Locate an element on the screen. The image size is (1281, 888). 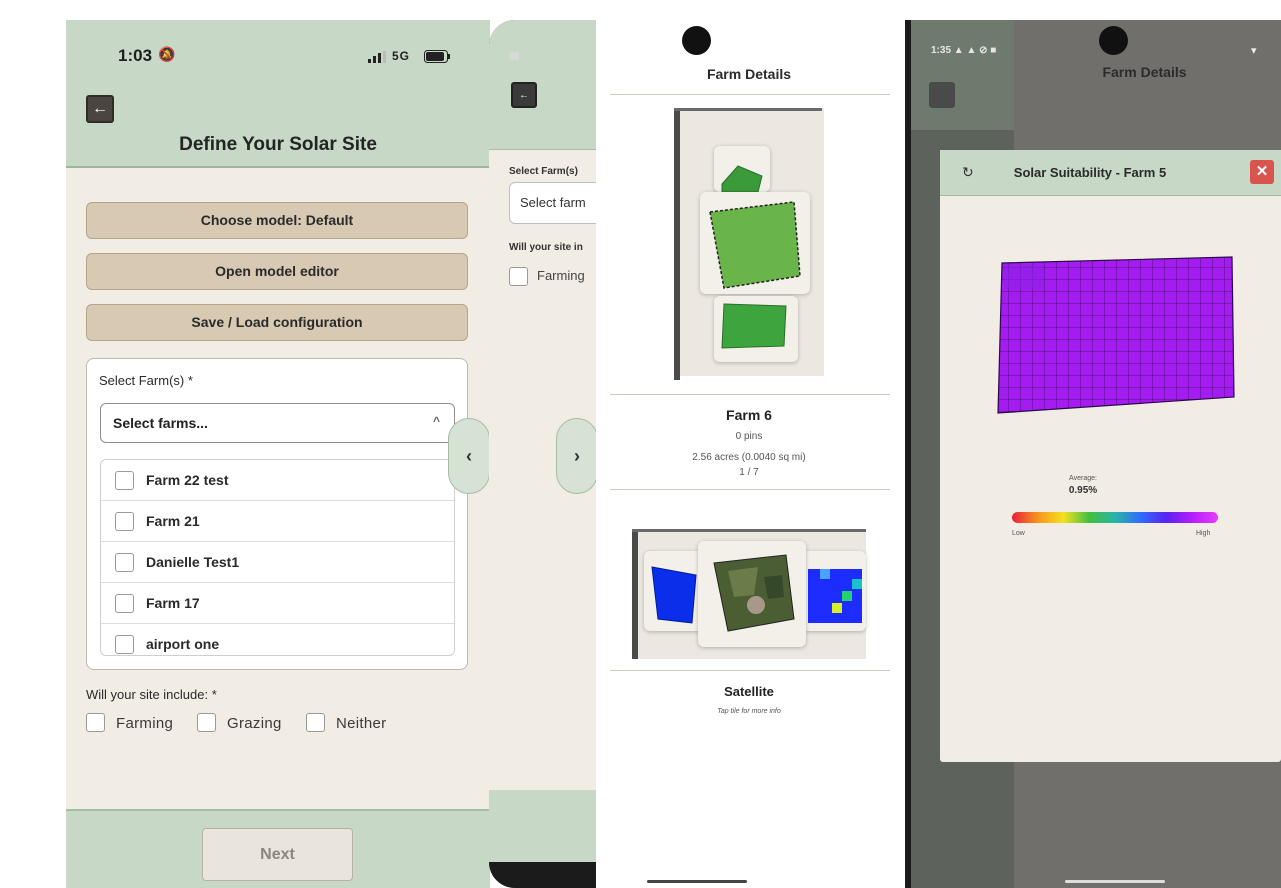
legend-low-label: Low is located at coordinates (1018, 533).